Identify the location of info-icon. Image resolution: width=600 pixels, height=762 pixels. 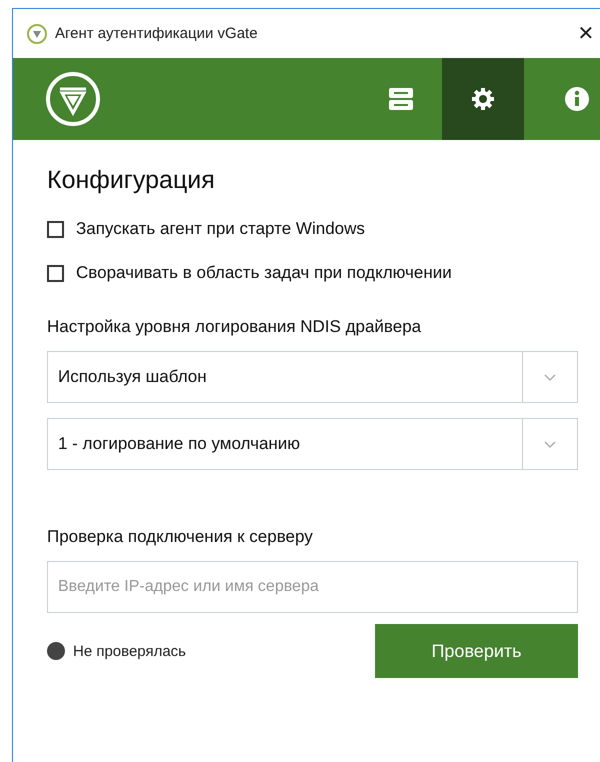
(577, 99).